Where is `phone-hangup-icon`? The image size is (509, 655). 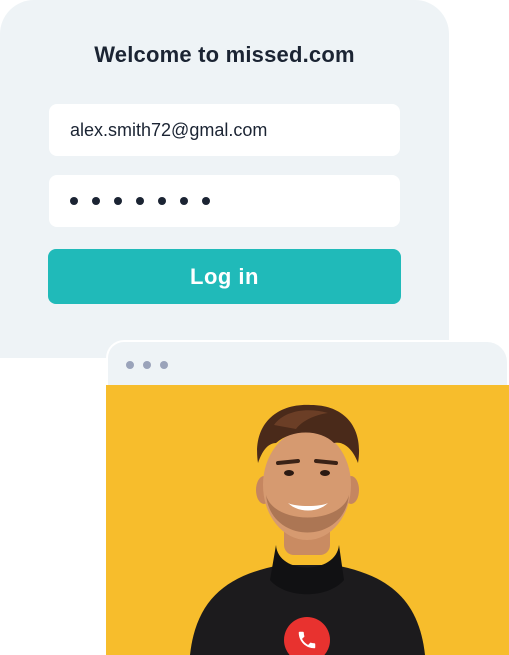 phone-hangup-icon is located at coordinates (307, 640).